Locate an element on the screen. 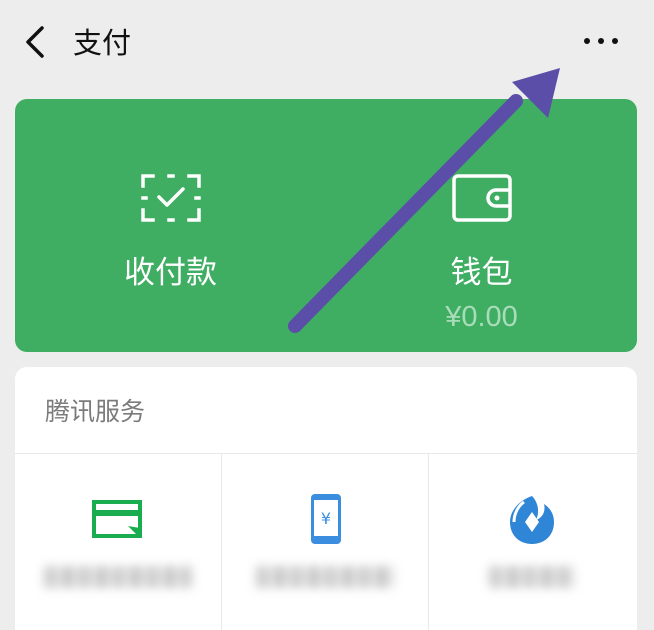 Image resolution: width=654 pixels, height=630 pixels. more-button is located at coordinates (601, 41).